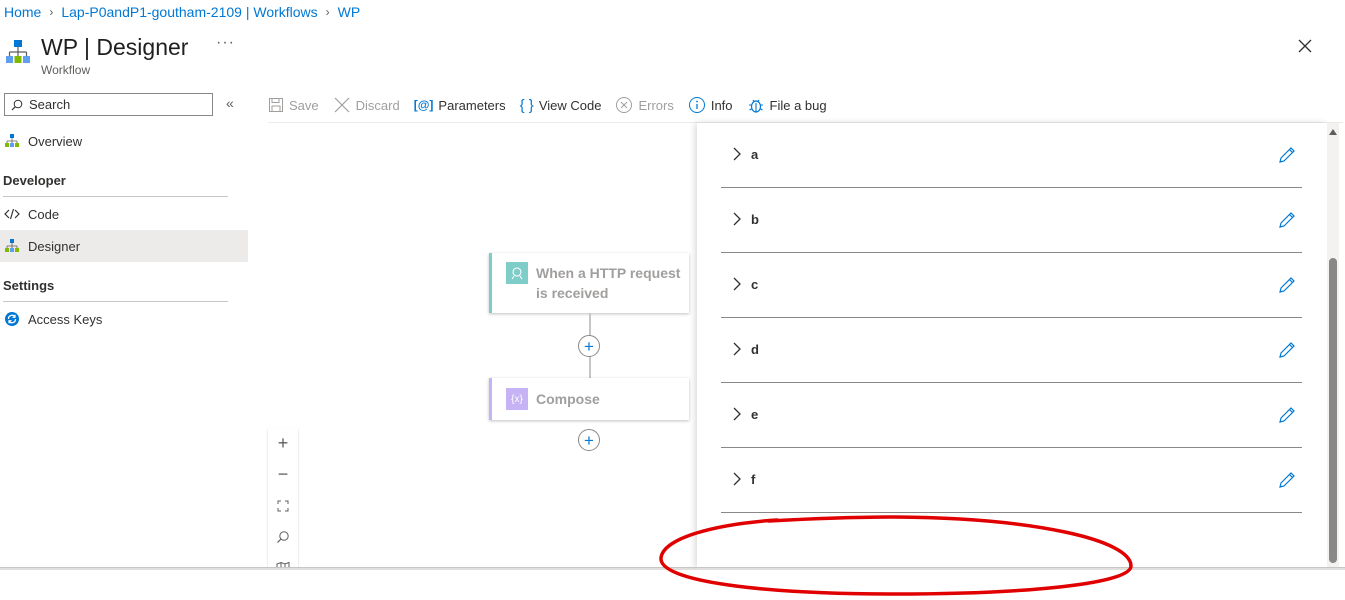  I want to click on zoom-controls: + −, so click(283, 498).